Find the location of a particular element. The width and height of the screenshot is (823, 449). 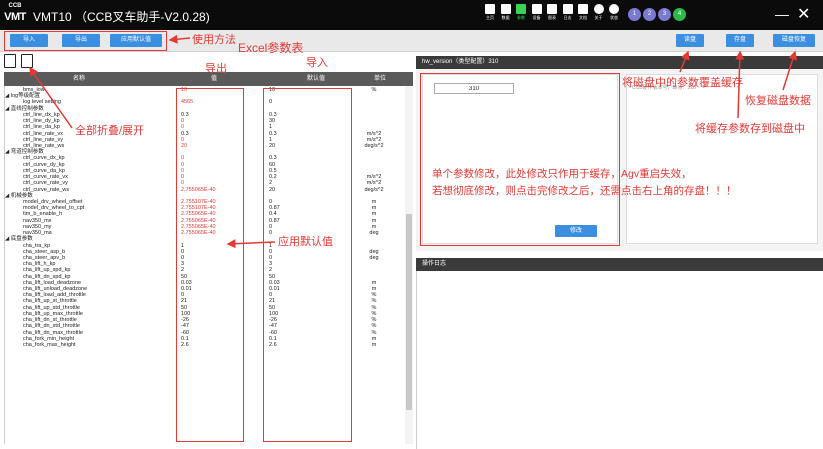

annotation-export: 导出 is located at coordinates (216, 69).